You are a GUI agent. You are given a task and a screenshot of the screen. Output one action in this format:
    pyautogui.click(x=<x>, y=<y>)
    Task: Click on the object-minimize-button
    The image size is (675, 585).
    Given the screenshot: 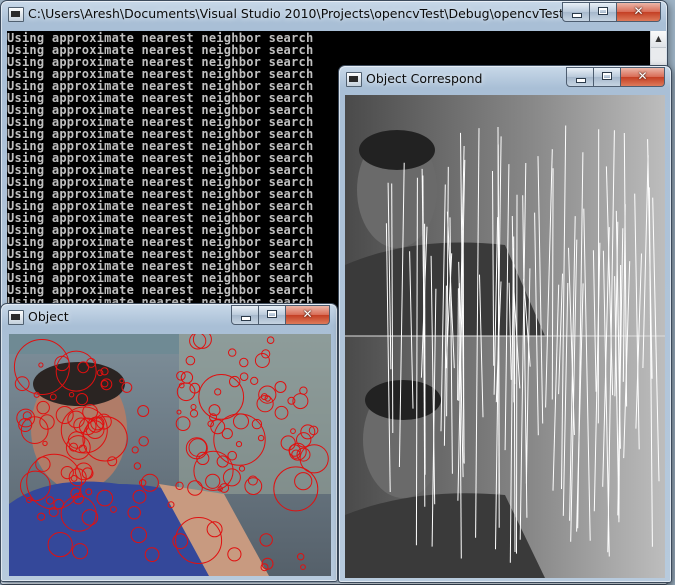 What is the action you would take?
    pyautogui.click(x=245, y=315)
    